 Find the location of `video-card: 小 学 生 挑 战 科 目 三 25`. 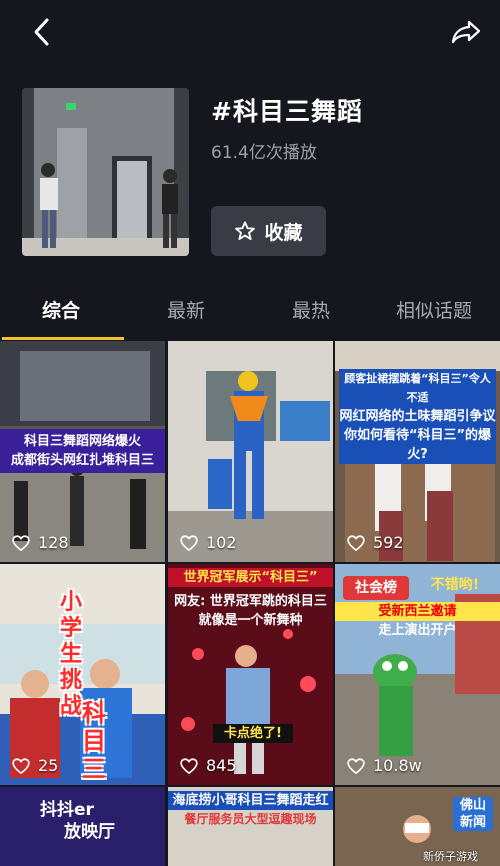

video-card: 小 学 生 挑 战 科 目 三 25 is located at coordinates (82, 674).